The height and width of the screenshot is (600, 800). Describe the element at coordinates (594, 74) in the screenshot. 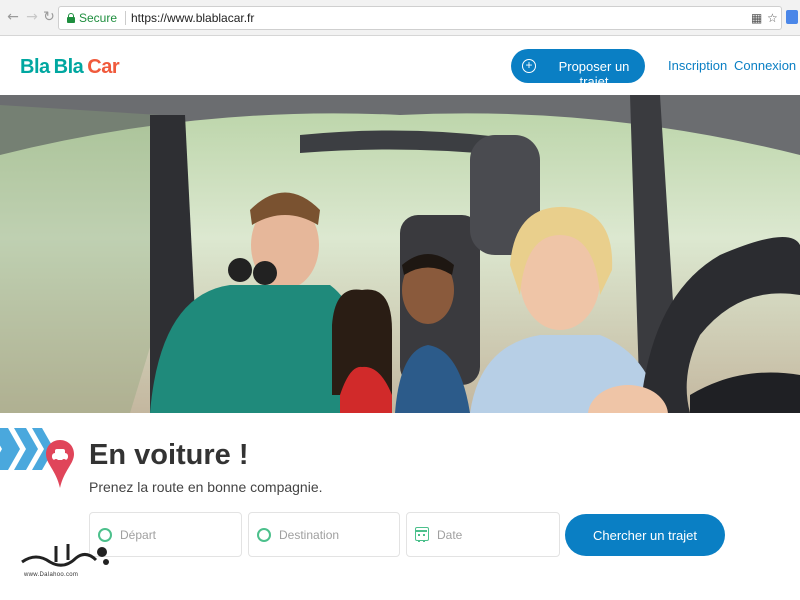

I see `propose-trip-label: Proposer un trajet` at that location.